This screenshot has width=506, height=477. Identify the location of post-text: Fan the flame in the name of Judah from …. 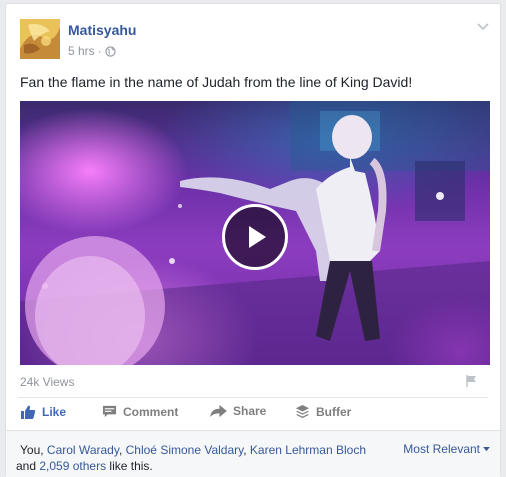
(216, 82).